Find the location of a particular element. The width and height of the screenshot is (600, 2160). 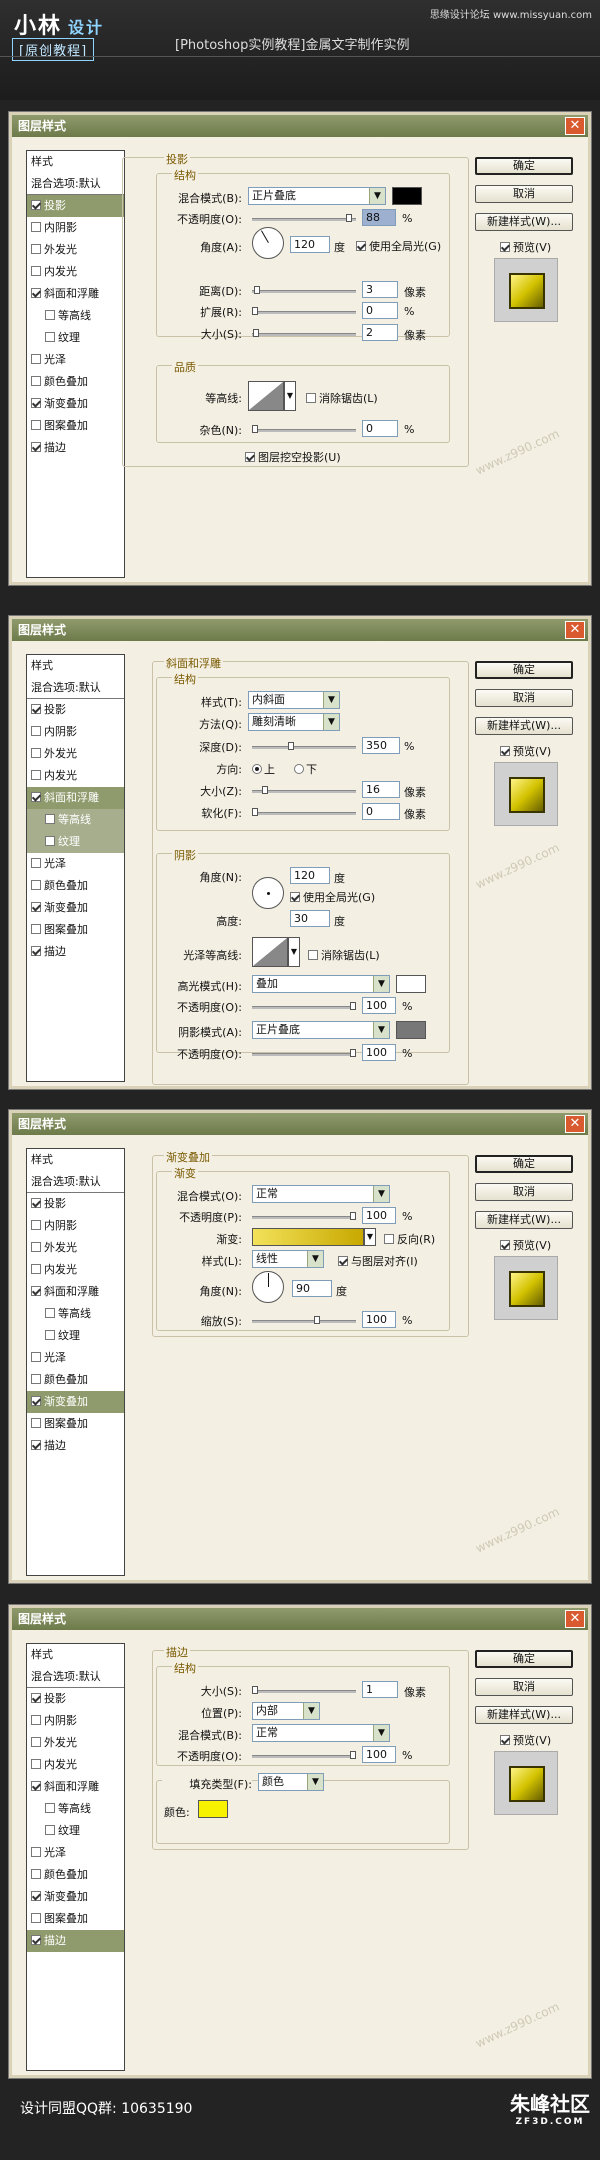

size-input: 1 is located at coordinates (380, 1689).